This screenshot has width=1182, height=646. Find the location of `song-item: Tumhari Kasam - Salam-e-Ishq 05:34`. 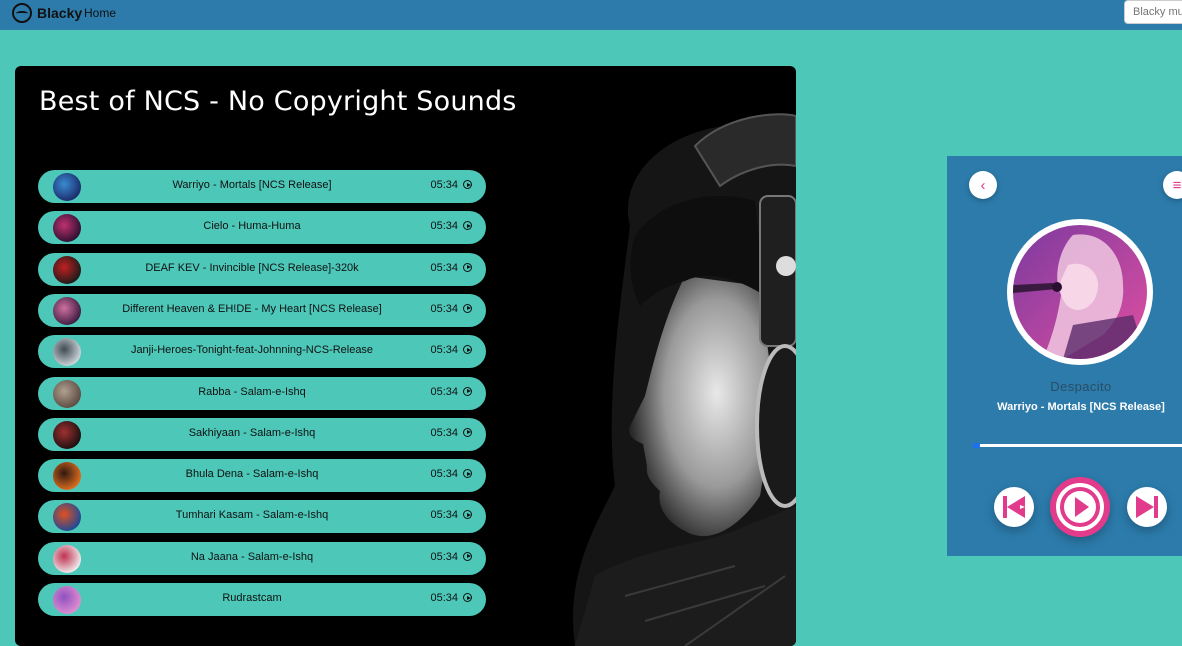

song-item: Tumhari Kasam - Salam-e-Ishq 05:34 is located at coordinates (262, 517).